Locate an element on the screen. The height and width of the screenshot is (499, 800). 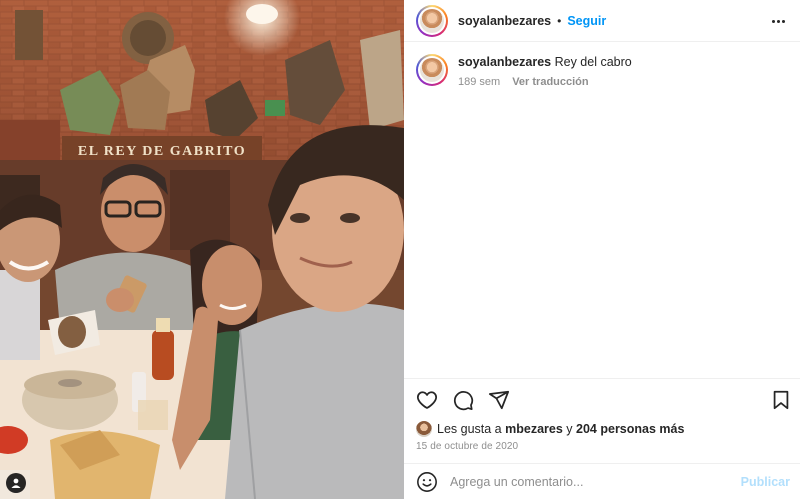
see-translation-button: Ver traducción is located at coordinates (550, 82).